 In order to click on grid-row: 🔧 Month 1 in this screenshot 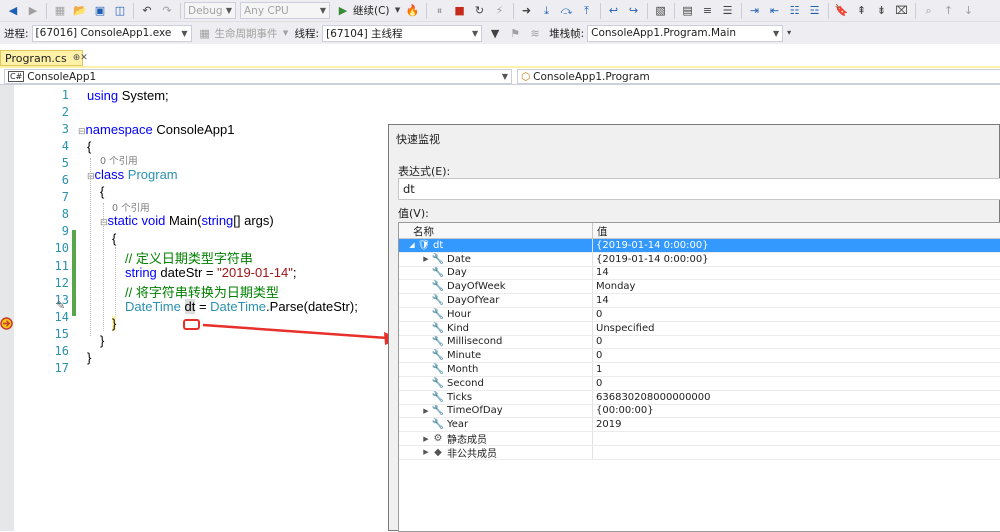, I will do `click(699, 370)`.